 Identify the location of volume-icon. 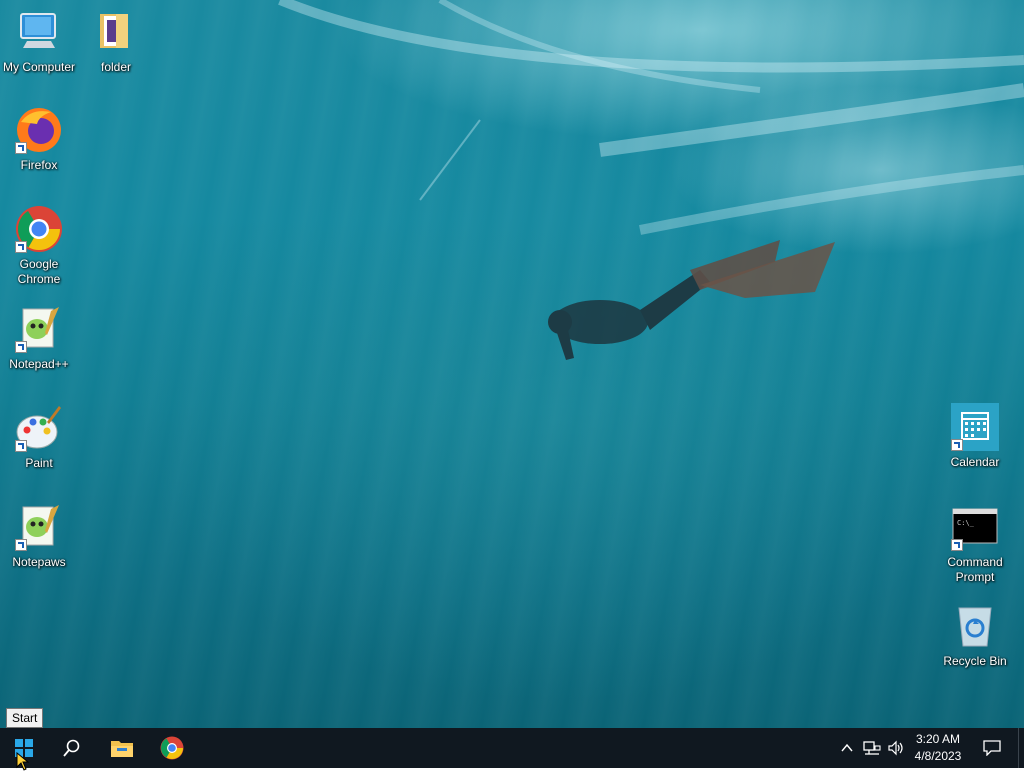
(895, 748).